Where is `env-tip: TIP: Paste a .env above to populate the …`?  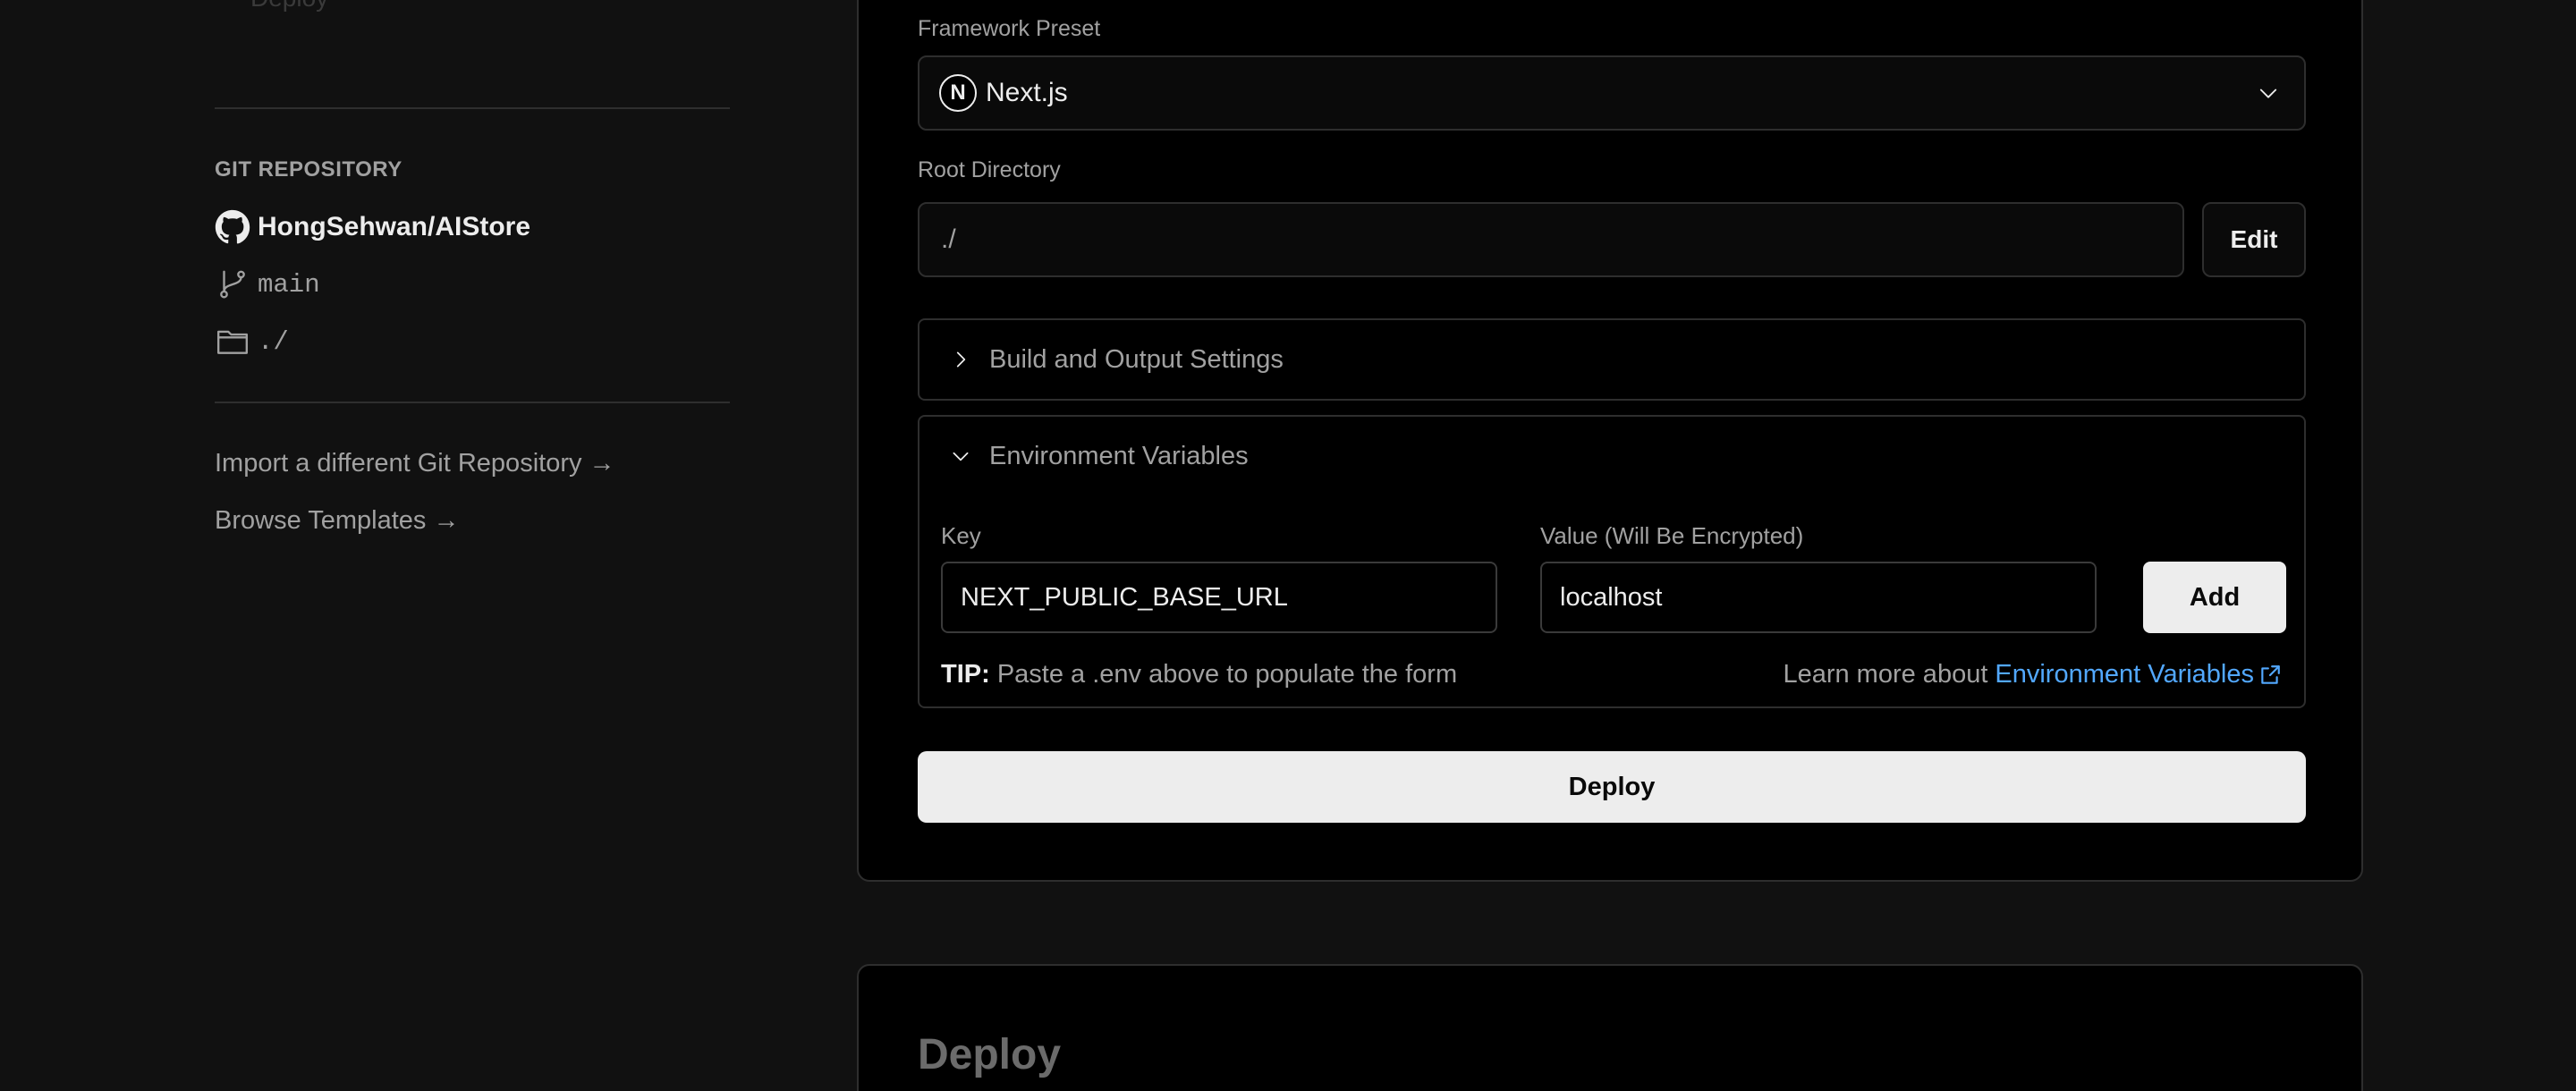 env-tip: TIP: Paste a .env above to populate the … is located at coordinates (1199, 674).